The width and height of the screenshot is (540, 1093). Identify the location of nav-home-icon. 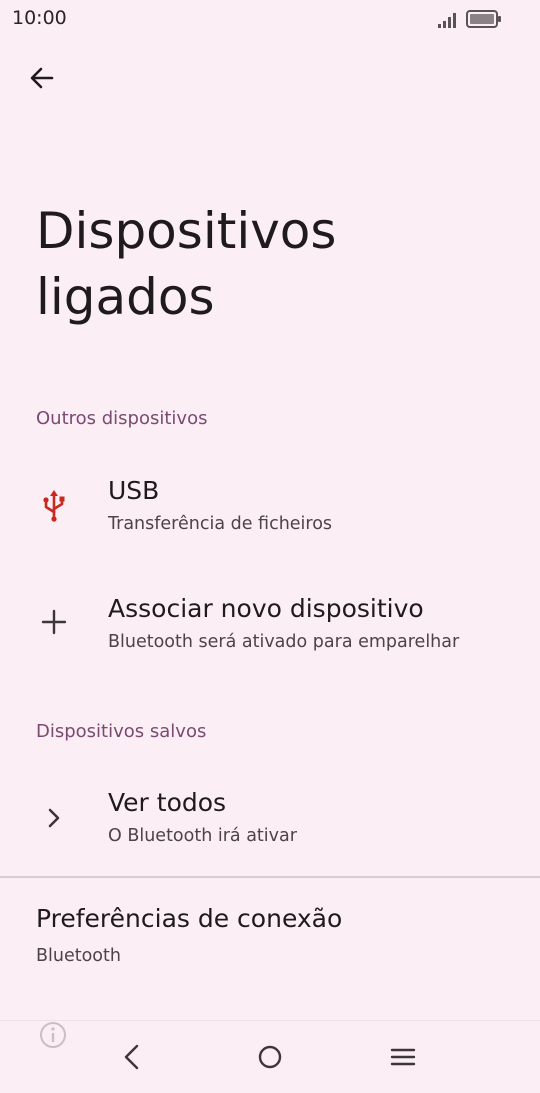
(270, 1057).